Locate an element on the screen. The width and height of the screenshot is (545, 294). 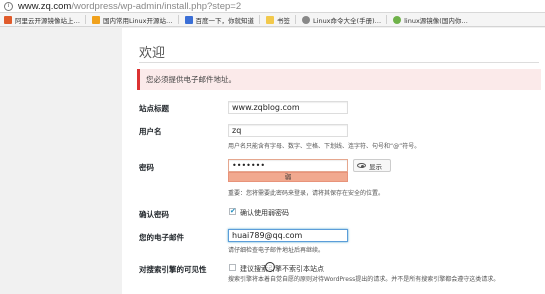
email-label: 您的电子邮件 is located at coordinates (161, 237).